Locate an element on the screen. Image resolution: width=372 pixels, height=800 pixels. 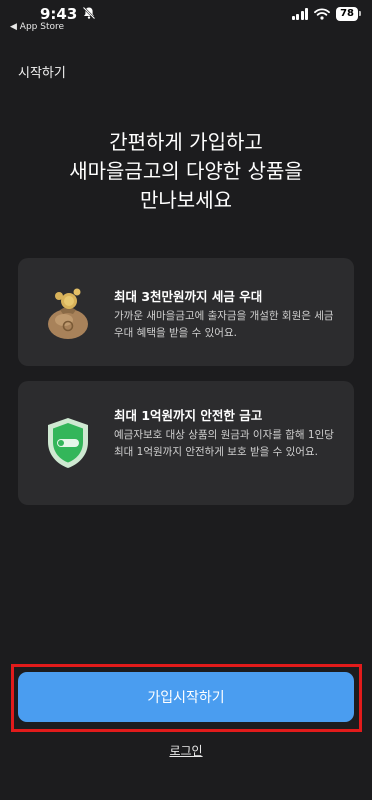
login-link: 로그인 is located at coordinates (185, 751).